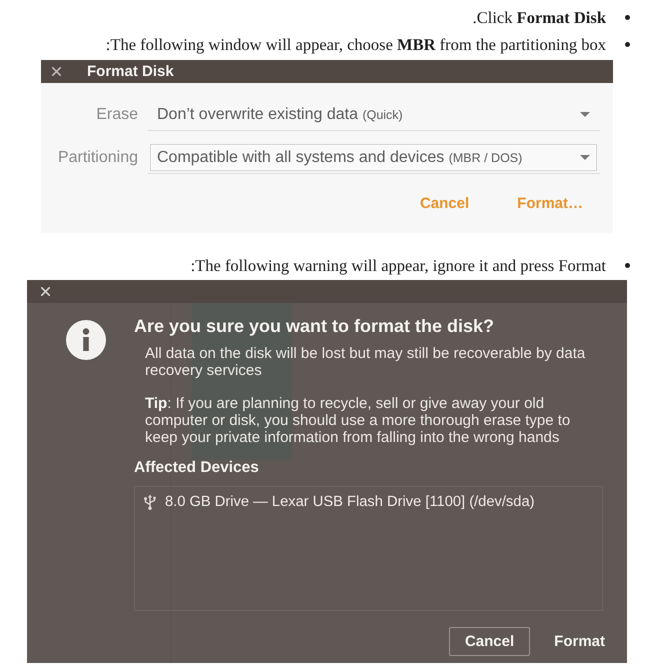  Describe the element at coordinates (150, 502) in the screenshot. I see `usb-icon` at that location.